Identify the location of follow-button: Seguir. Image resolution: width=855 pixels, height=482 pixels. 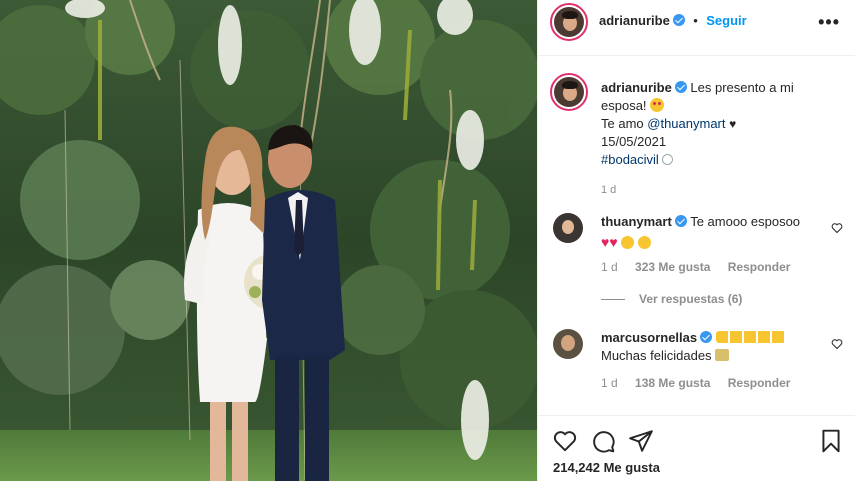
(726, 20).